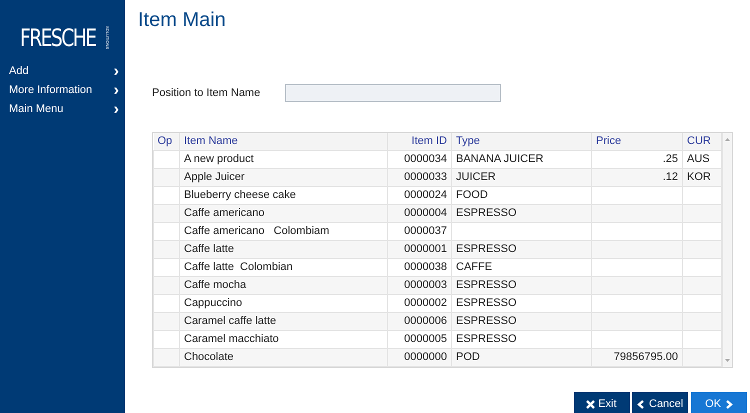 The height and width of the screenshot is (413, 750). I want to click on table-cell: AUS, so click(702, 159).